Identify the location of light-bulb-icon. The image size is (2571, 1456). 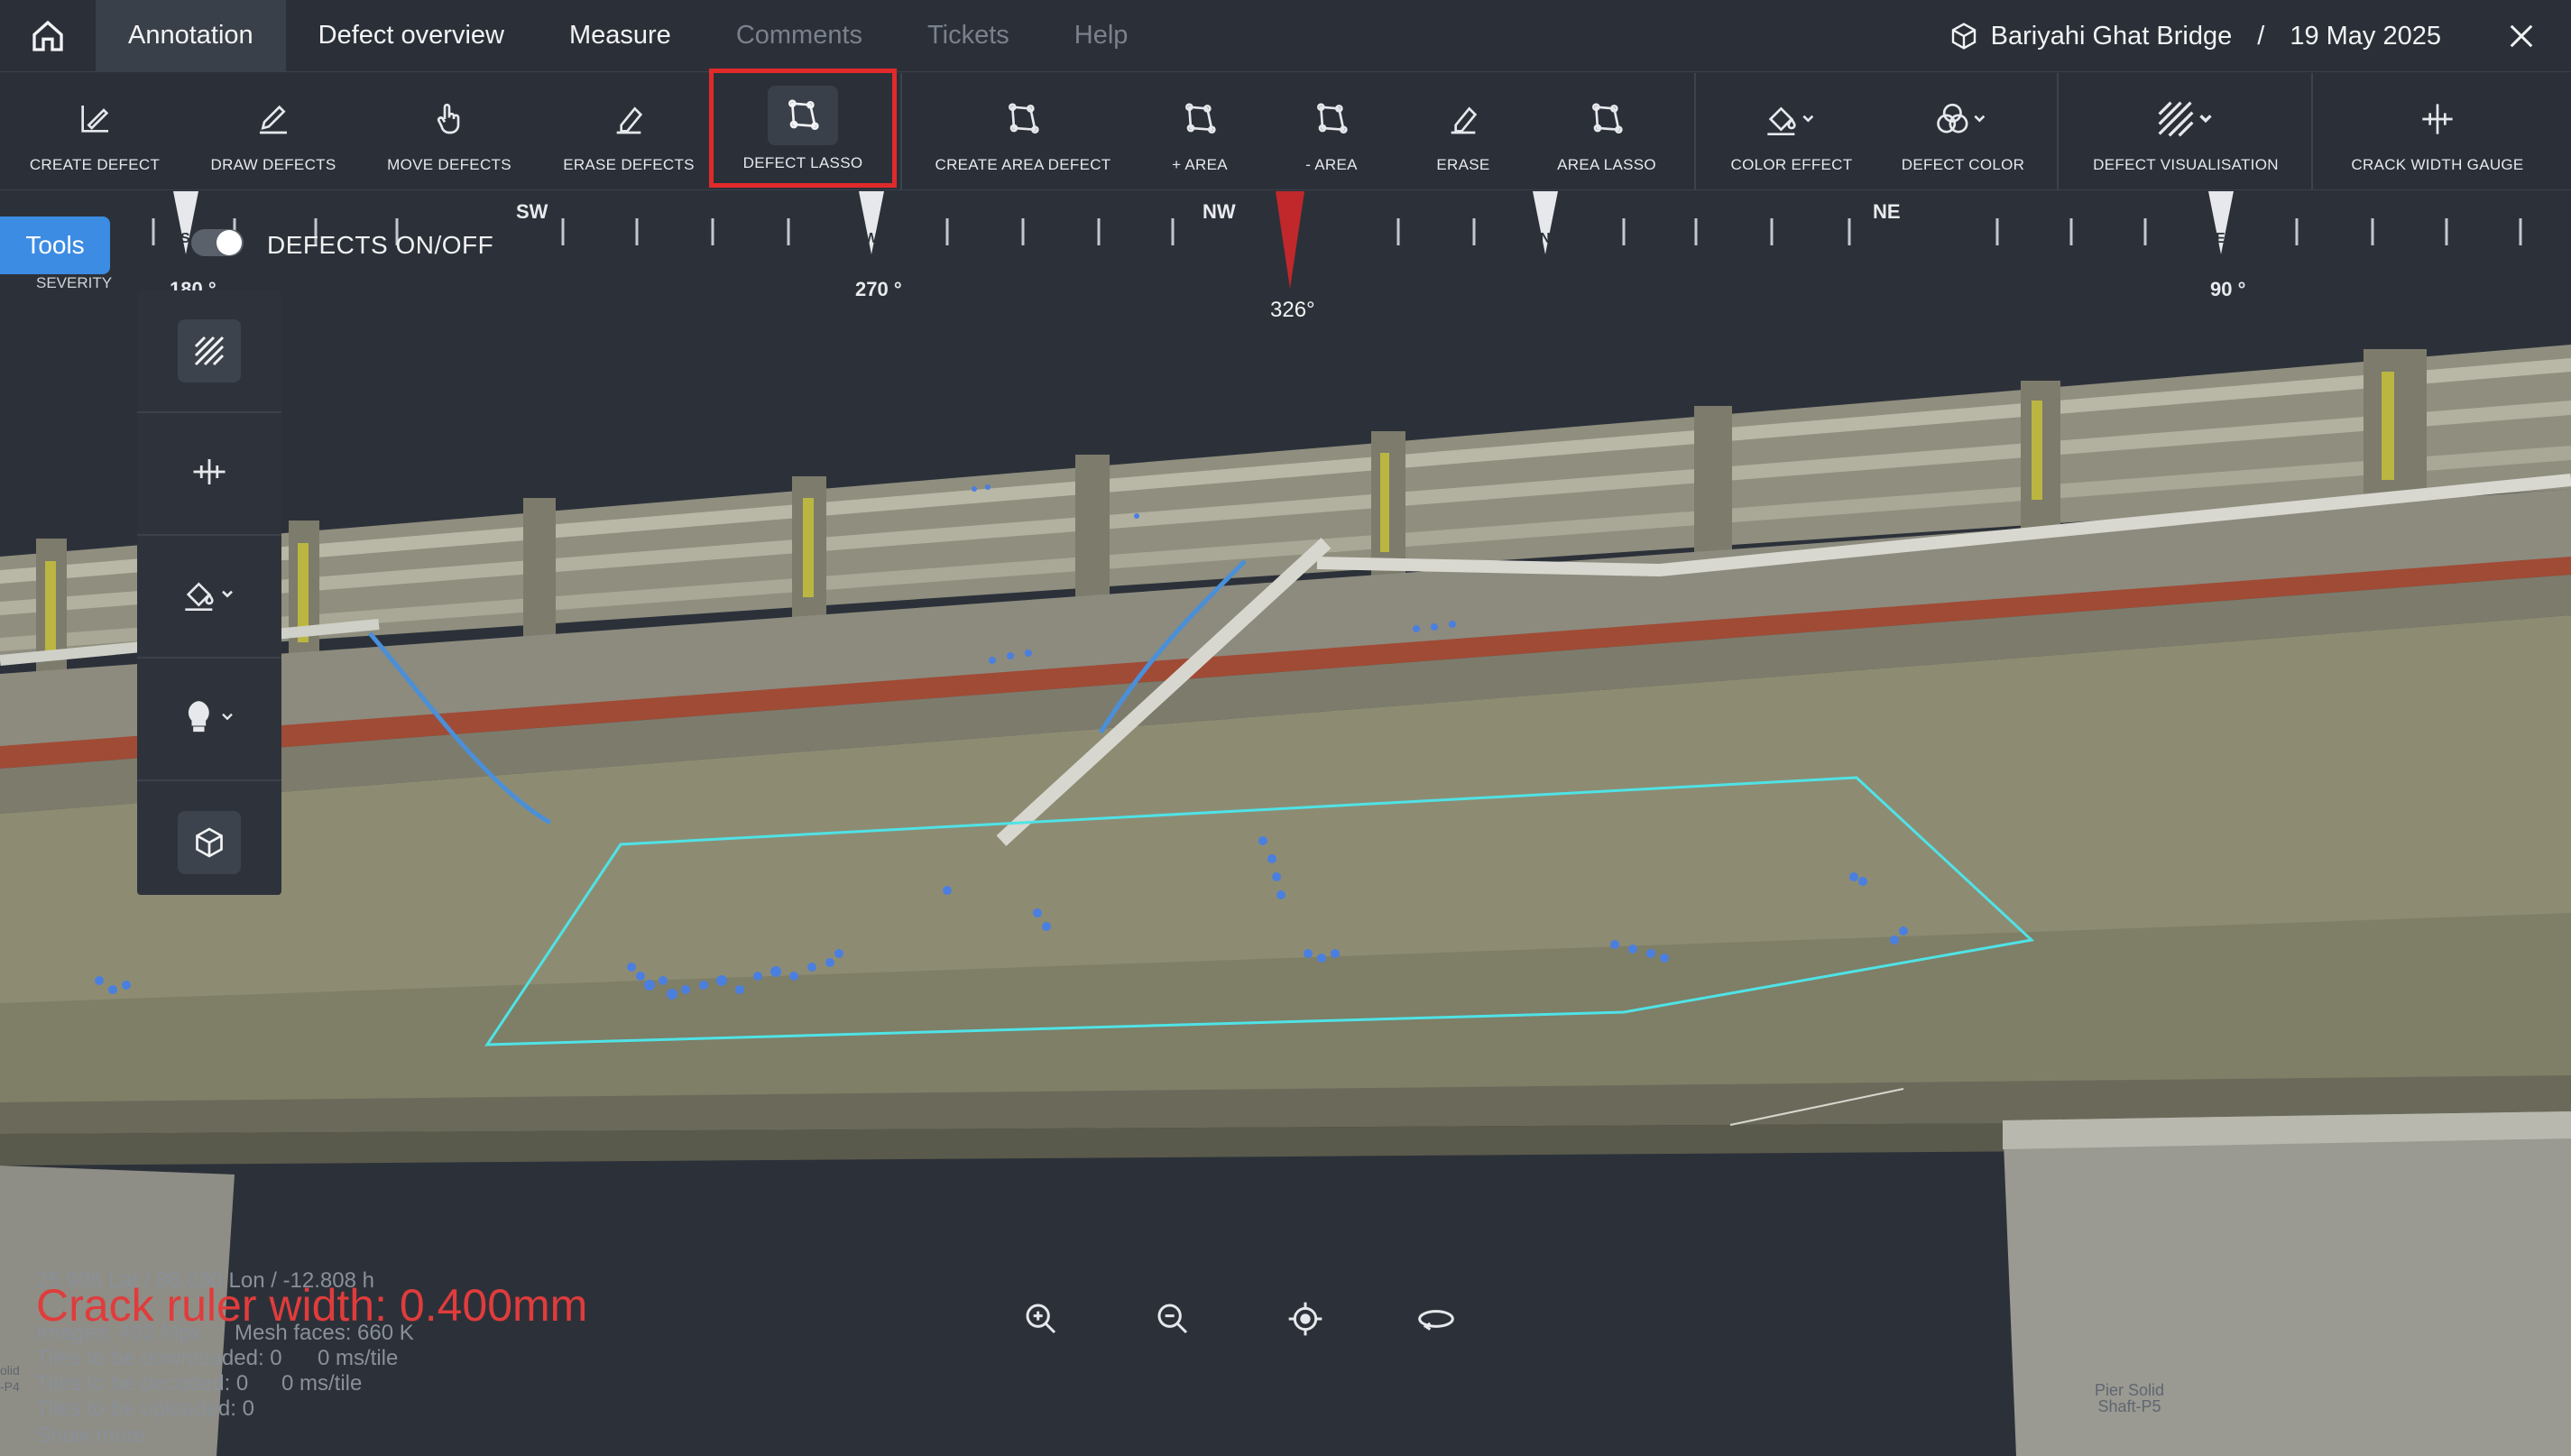
(209, 719).